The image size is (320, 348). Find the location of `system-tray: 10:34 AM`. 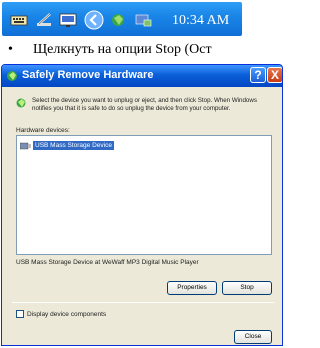

system-tray: 10:34 AM is located at coordinates (122, 19).